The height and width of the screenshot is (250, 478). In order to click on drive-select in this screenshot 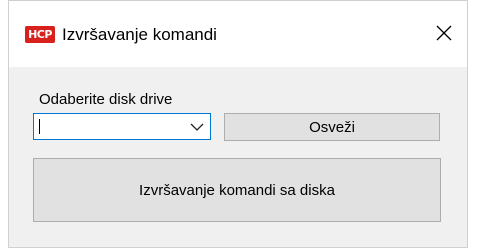, I will do `click(122, 126)`.